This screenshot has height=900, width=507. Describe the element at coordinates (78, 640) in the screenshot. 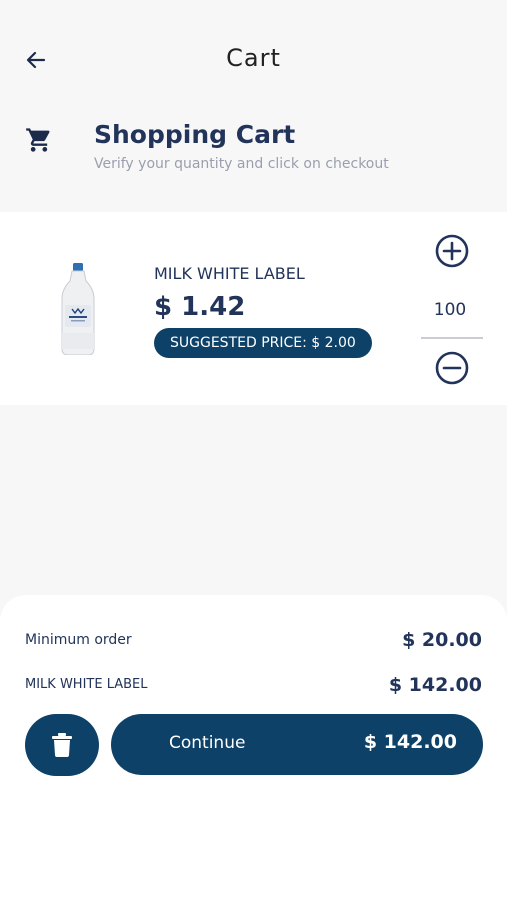

I see `minimum-order-label: Minimum order` at that location.